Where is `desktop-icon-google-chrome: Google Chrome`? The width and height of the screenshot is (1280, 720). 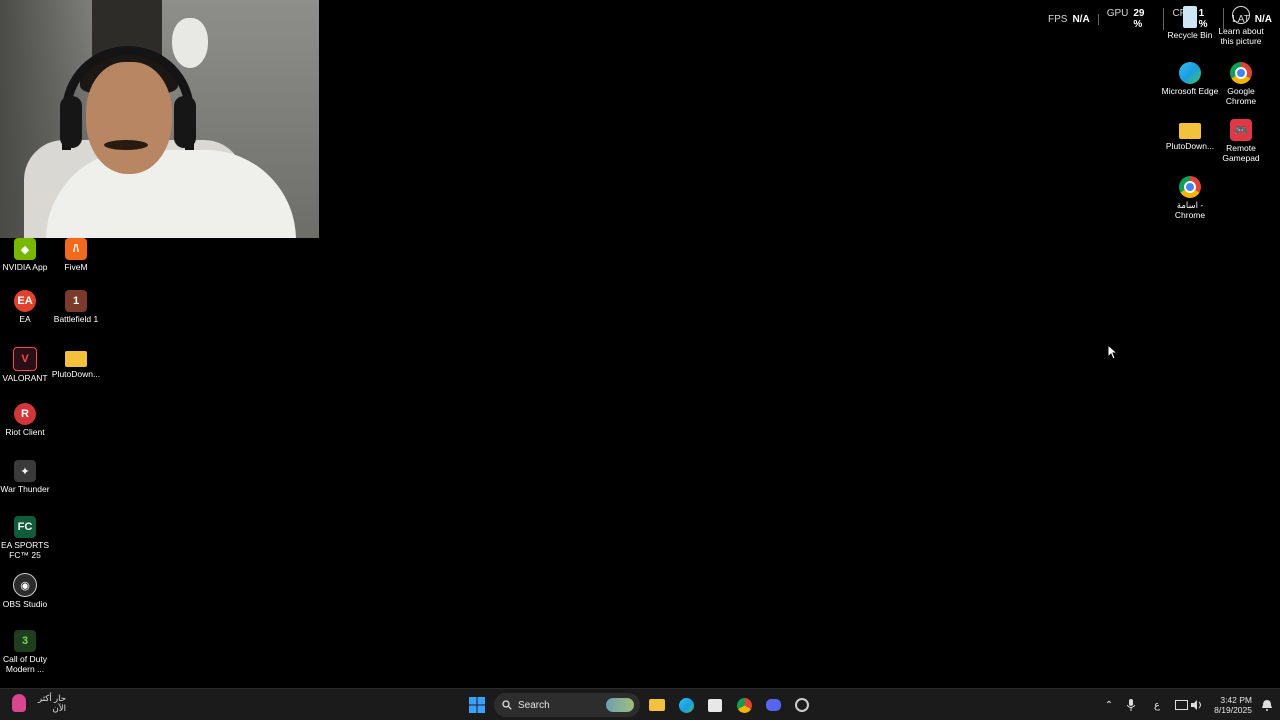
desktop-icon-google-chrome: Google Chrome is located at coordinates (1241, 84).